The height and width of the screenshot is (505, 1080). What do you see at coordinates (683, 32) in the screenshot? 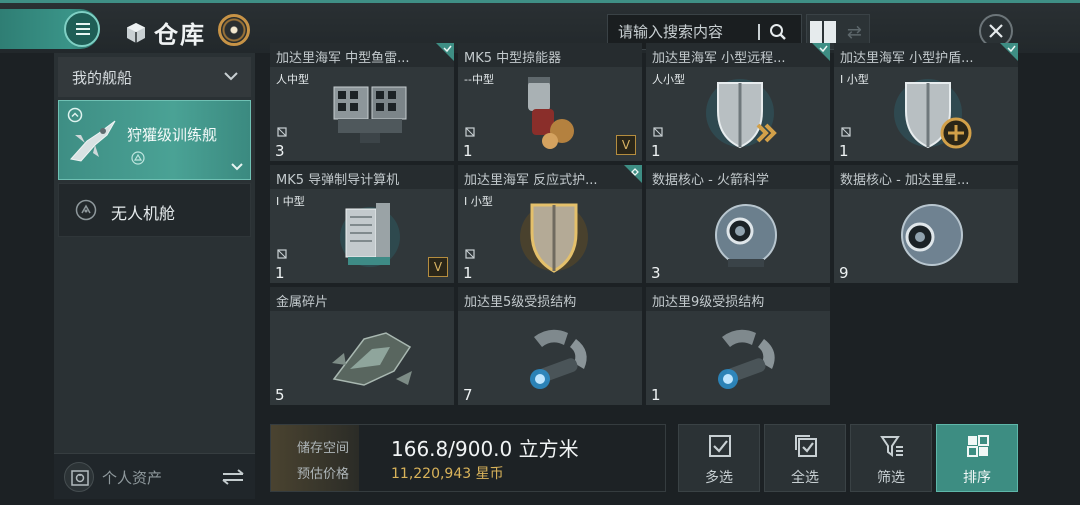
I see `search-input` at bounding box center [683, 32].